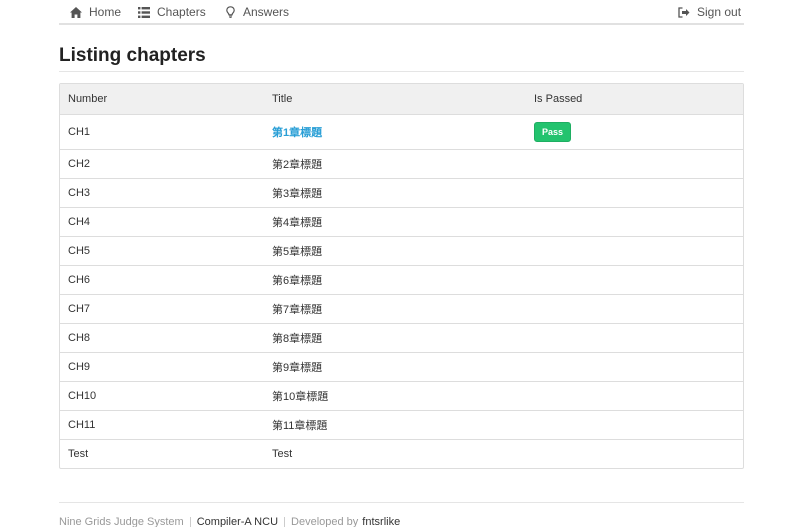  Describe the element at coordinates (719, 12) in the screenshot. I see `sign-out-label: Sign out` at that location.